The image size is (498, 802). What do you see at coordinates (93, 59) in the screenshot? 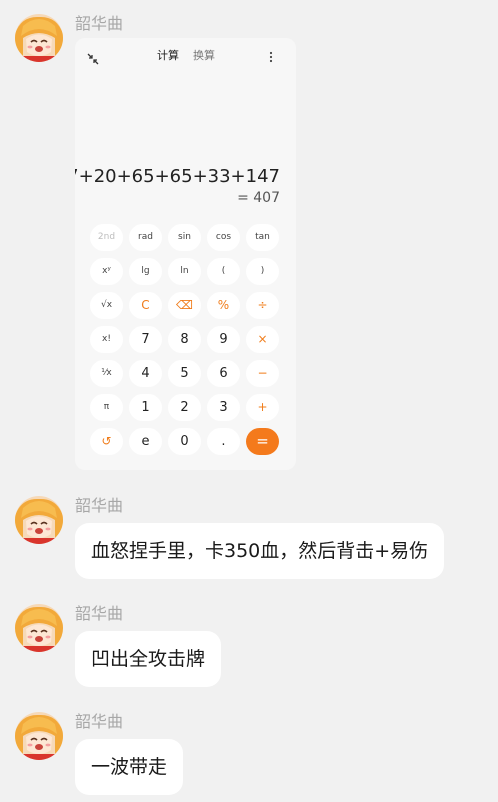
I see `collapse-icon` at bounding box center [93, 59].